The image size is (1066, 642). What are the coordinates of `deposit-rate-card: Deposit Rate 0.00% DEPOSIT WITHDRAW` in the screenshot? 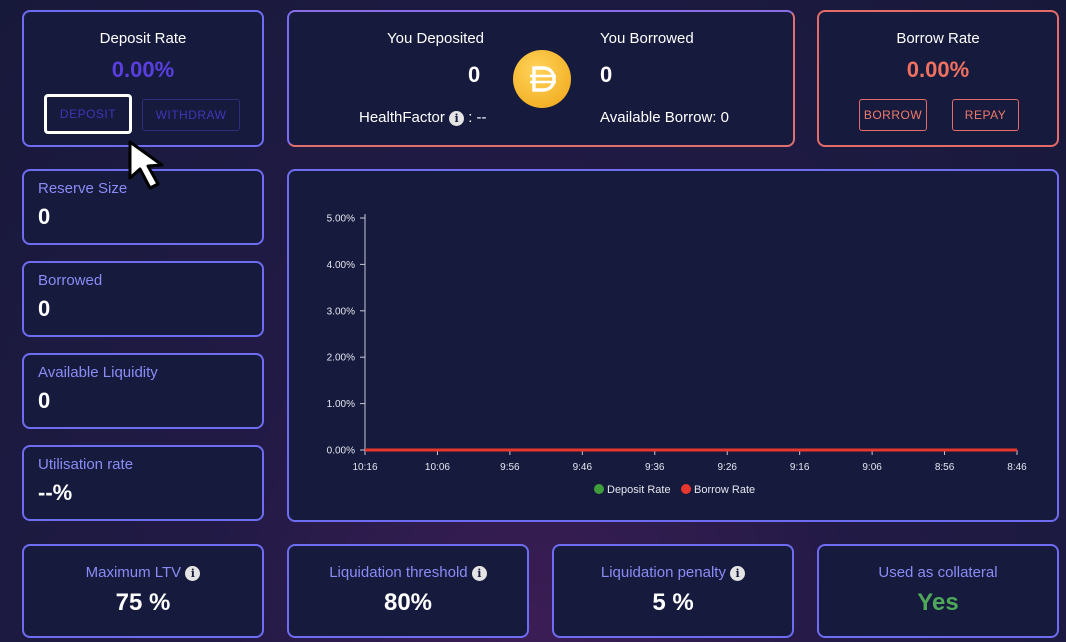 It's located at (143, 78).